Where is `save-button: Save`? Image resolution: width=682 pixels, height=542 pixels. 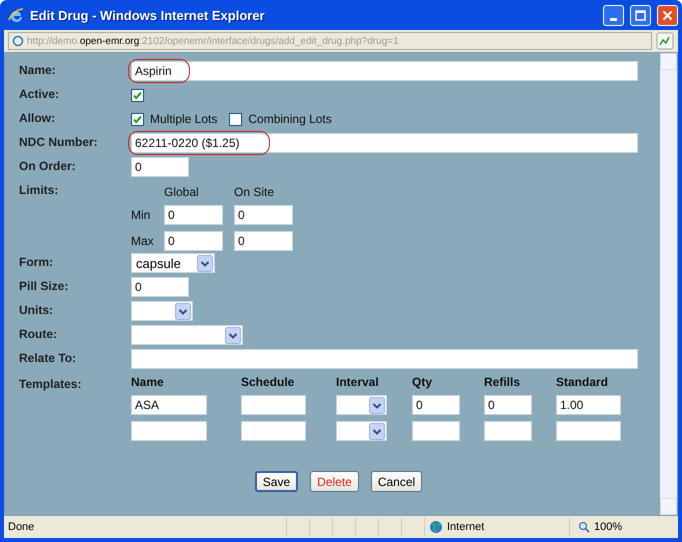
save-button: Save is located at coordinates (276, 481).